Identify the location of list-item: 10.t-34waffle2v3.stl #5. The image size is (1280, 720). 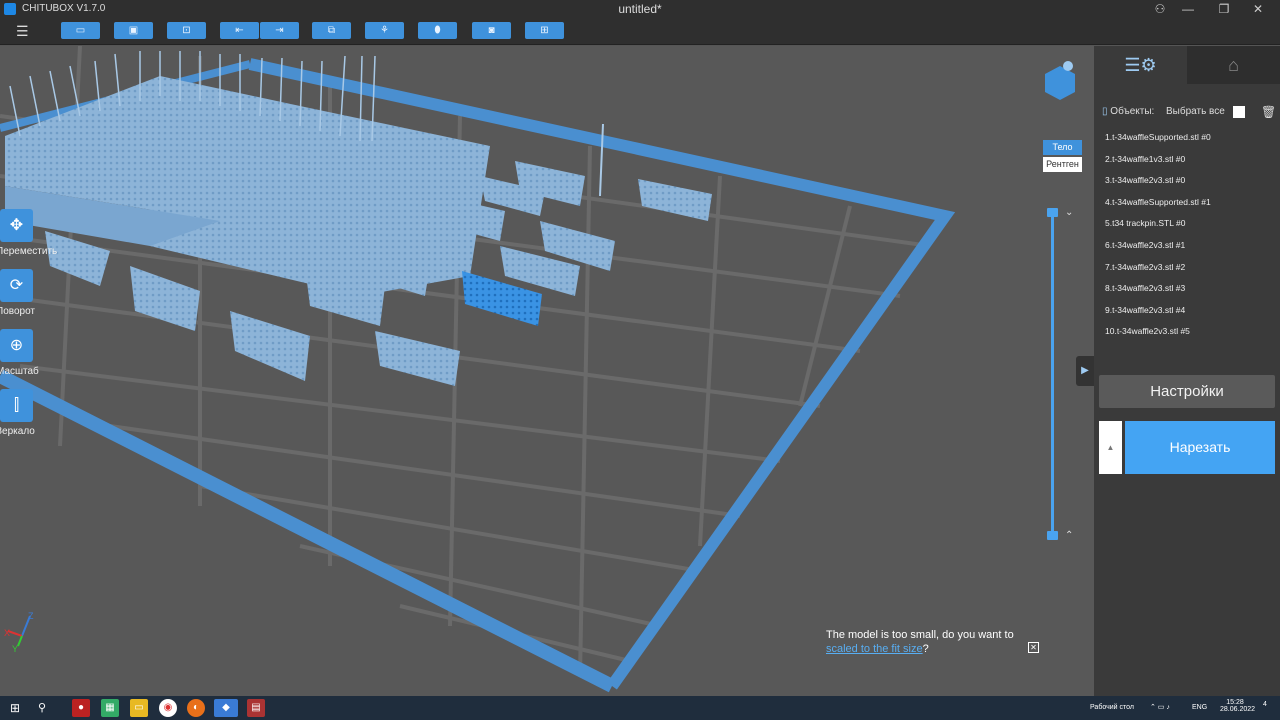
(1158, 337).